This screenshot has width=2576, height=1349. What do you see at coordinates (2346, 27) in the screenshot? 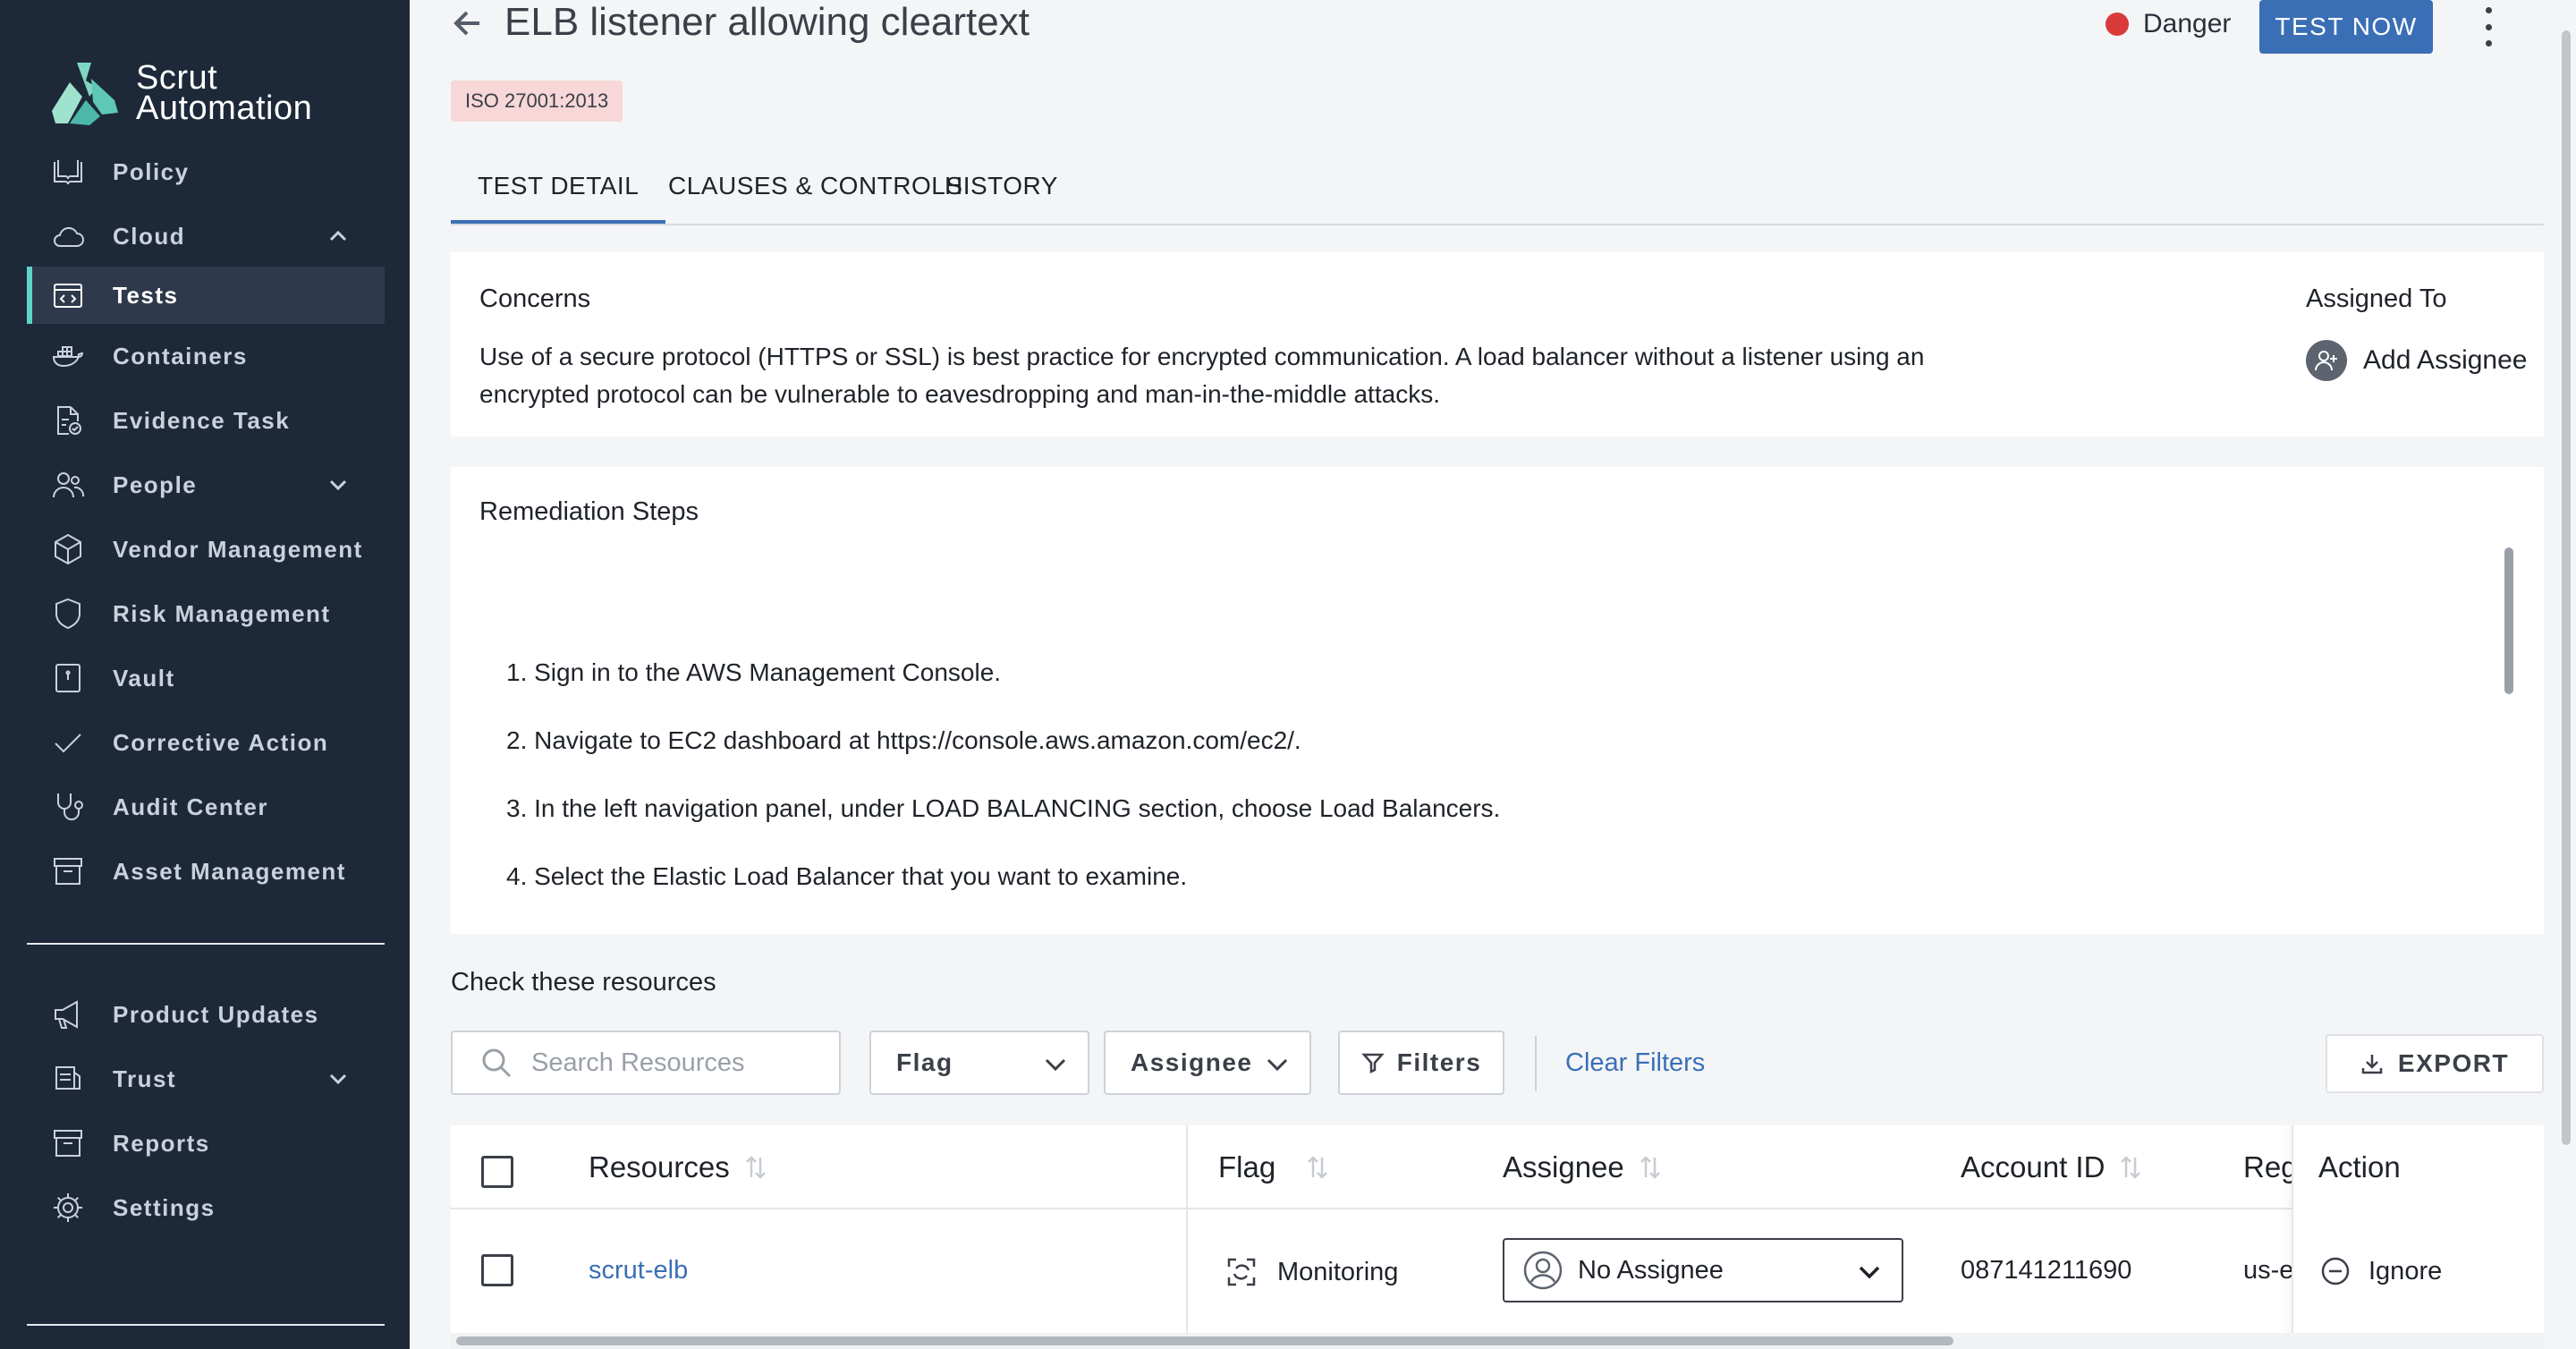
I see `test-now-button: TEST NOW` at bounding box center [2346, 27].